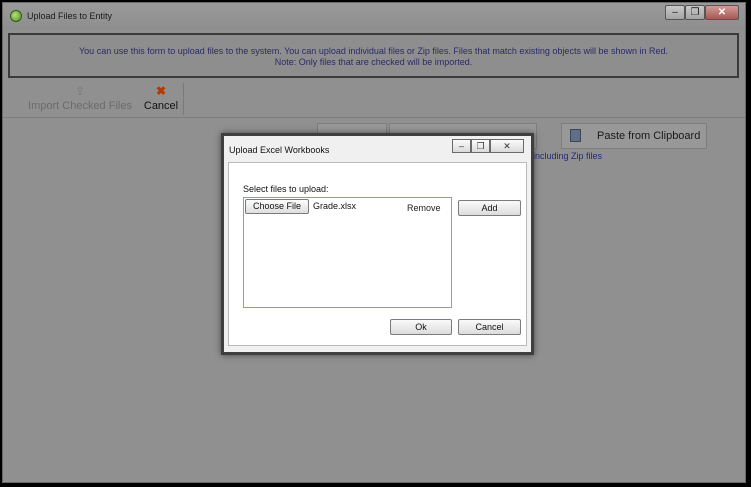 This screenshot has width=751, height=487. Describe the element at coordinates (461, 146) in the screenshot. I see `dialog-minimize-button: –` at that location.